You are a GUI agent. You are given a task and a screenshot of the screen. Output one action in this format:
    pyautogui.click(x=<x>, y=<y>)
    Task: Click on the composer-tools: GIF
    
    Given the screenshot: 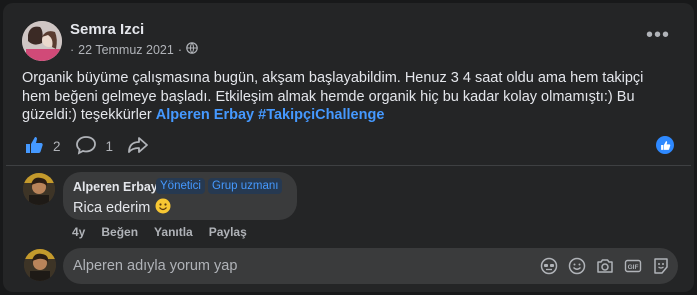 What is the action you would take?
    pyautogui.click(x=605, y=266)
    